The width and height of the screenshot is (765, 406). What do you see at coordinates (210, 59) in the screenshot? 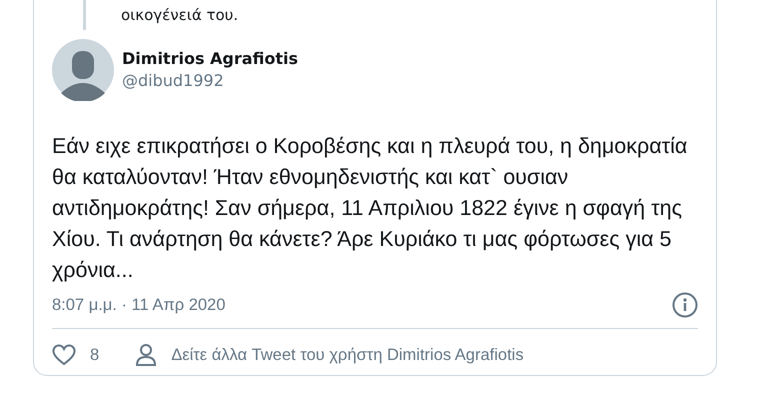
I see `author-name: Dimitrios Agrafiotis` at bounding box center [210, 59].